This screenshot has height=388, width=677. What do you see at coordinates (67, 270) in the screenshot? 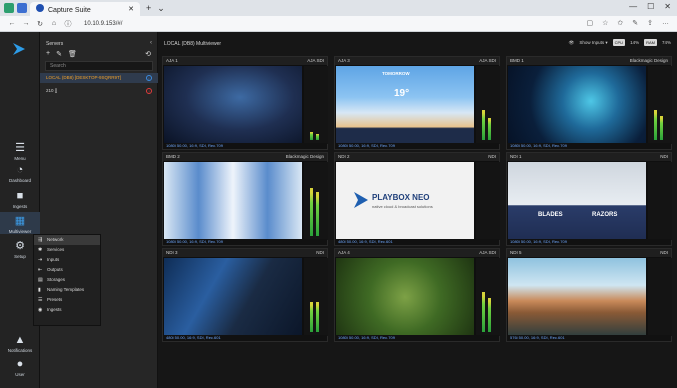
I see `menu-outputs: ⇤ Outputs` at bounding box center [67, 270].